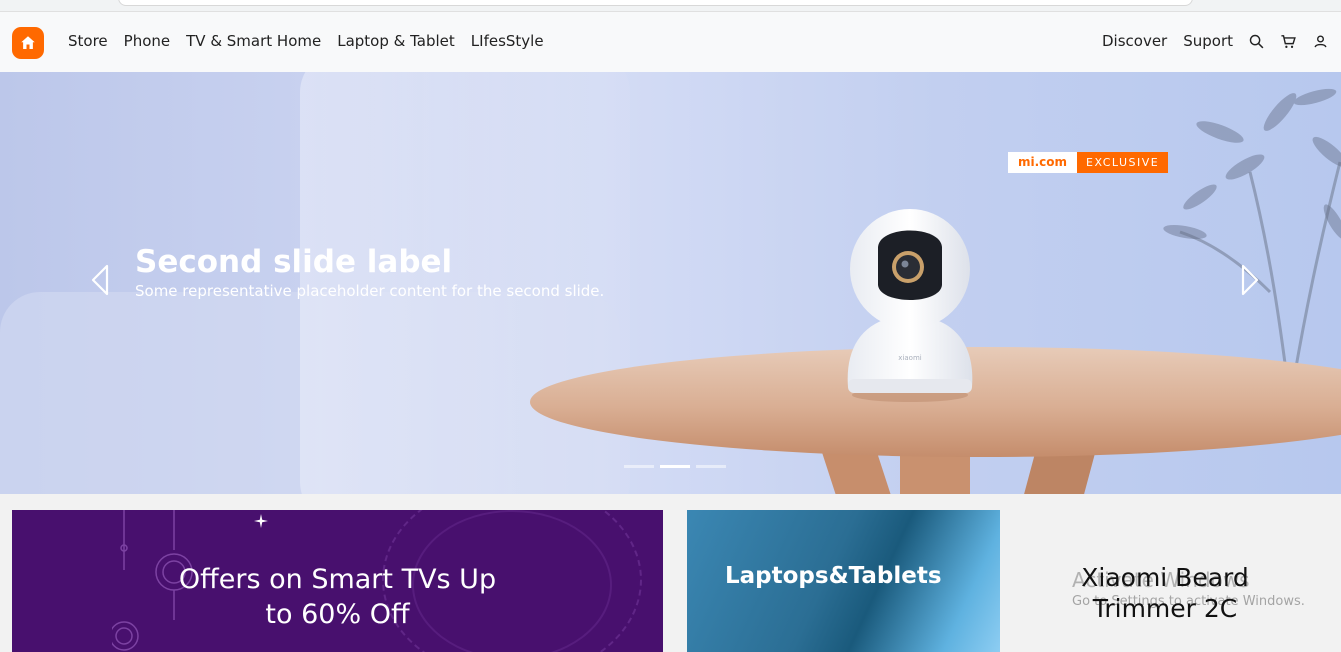 This screenshot has height=652, width=1341. Describe the element at coordinates (1165, 593) in the screenshot. I see `promo-title: Xiaomi Beard Trimmer 2C` at that location.